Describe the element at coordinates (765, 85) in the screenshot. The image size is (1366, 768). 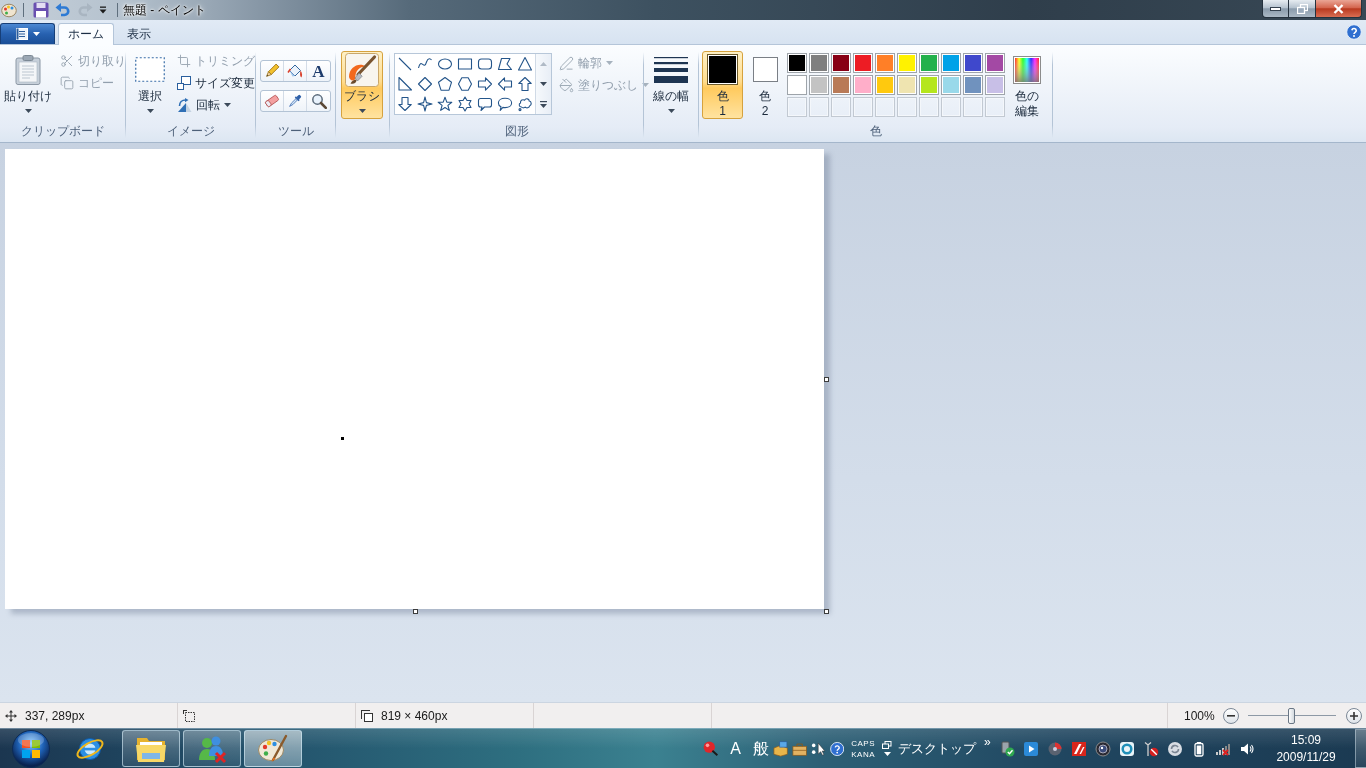
I see `color-button: 色 2` at that location.